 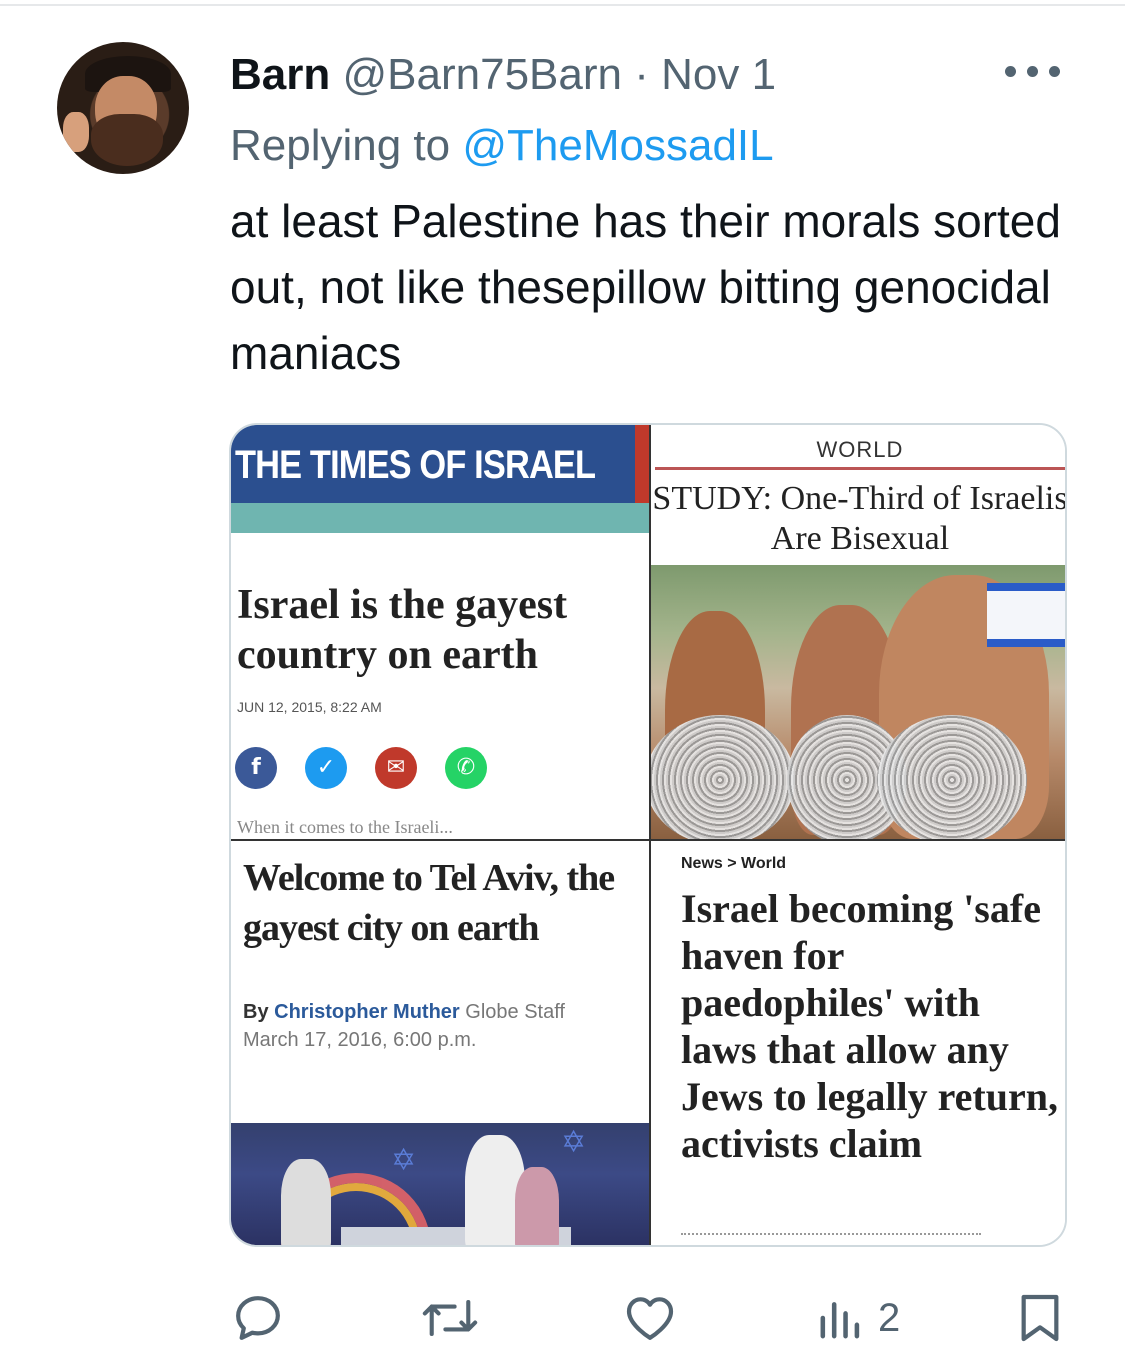 What do you see at coordinates (367, 1012) in the screenshot?
I see `byline-author: Christopher Muther` at bounding box center [367, 1012].